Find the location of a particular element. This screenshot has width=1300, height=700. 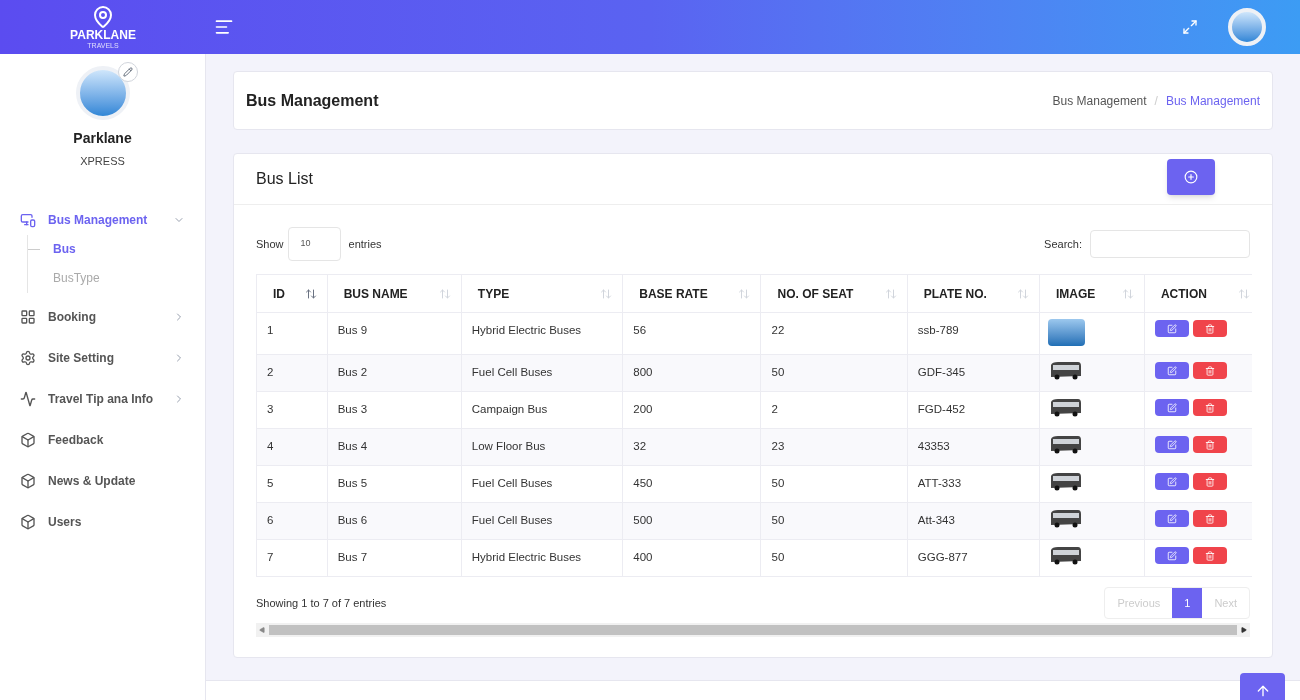

table-cell: 3 is located at coordinates (292, 410).